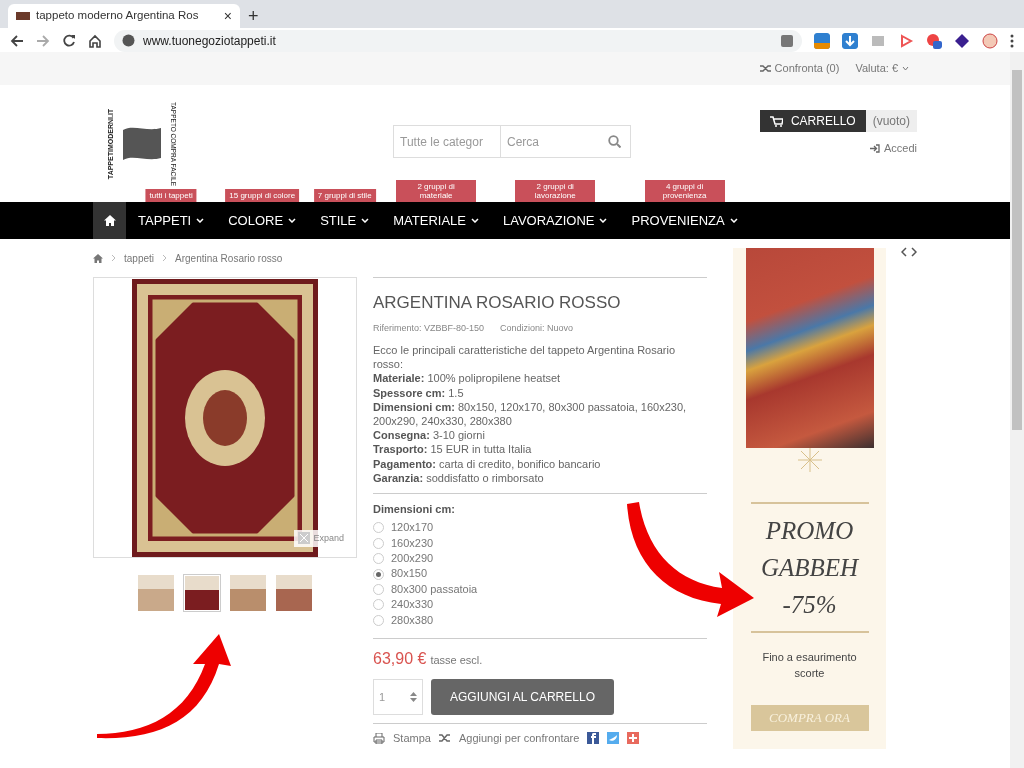 Image resolution: width=1024 pixels, height=768 pixels. I want to click on menu-badge: 4 gruppi di provenienza, so click(684, 191).